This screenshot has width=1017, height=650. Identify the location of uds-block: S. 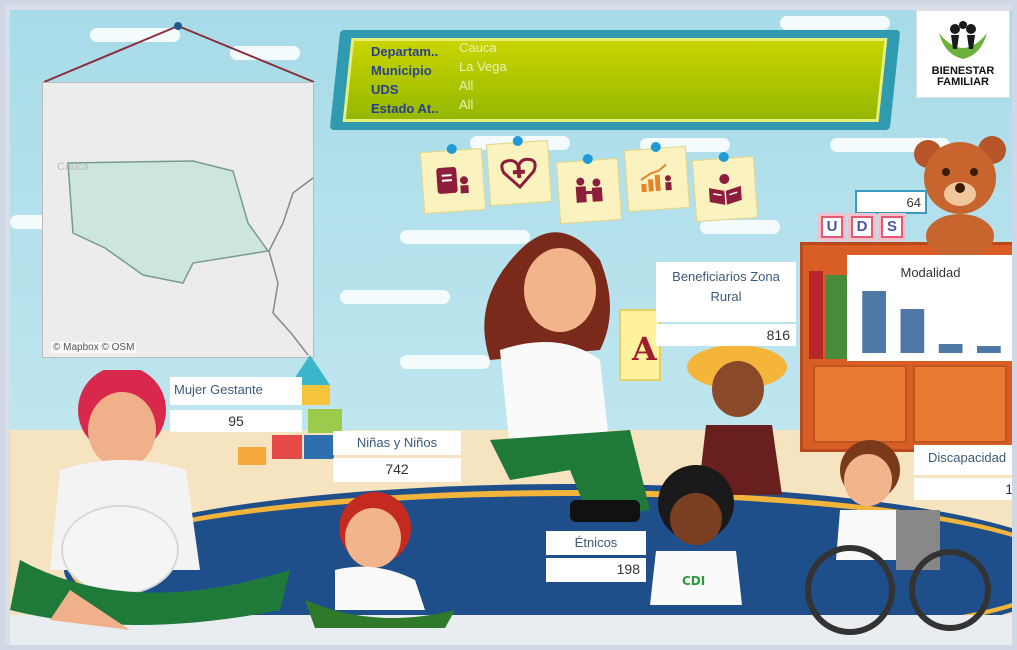
(892, 227).